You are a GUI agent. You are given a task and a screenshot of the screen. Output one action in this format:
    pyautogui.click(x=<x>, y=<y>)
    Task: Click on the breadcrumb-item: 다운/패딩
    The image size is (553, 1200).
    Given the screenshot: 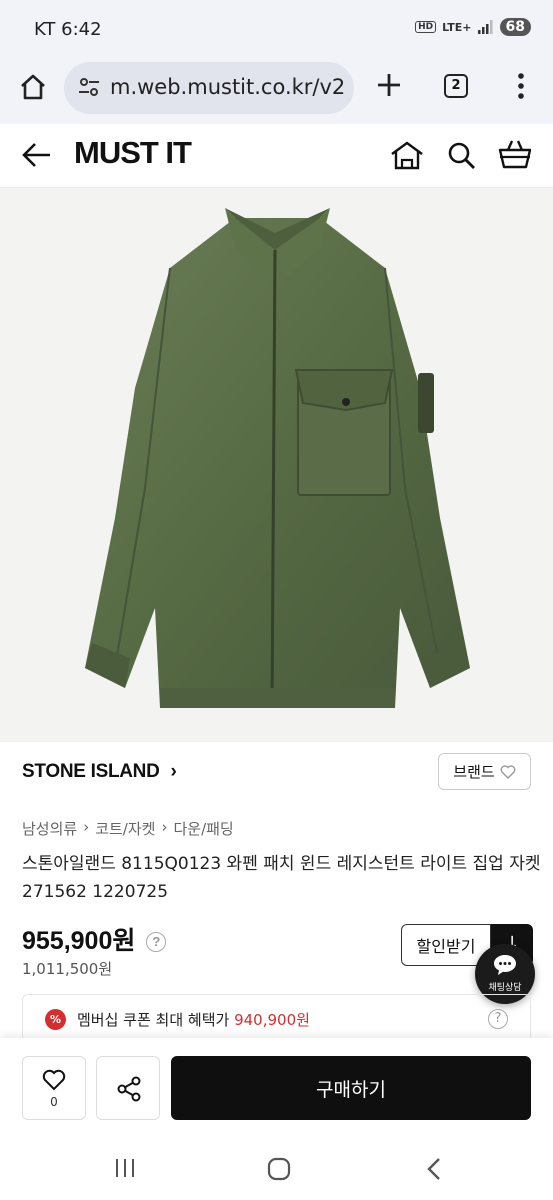 What is the action you would take?
    pyautogui.click(x=203, y=828)
    